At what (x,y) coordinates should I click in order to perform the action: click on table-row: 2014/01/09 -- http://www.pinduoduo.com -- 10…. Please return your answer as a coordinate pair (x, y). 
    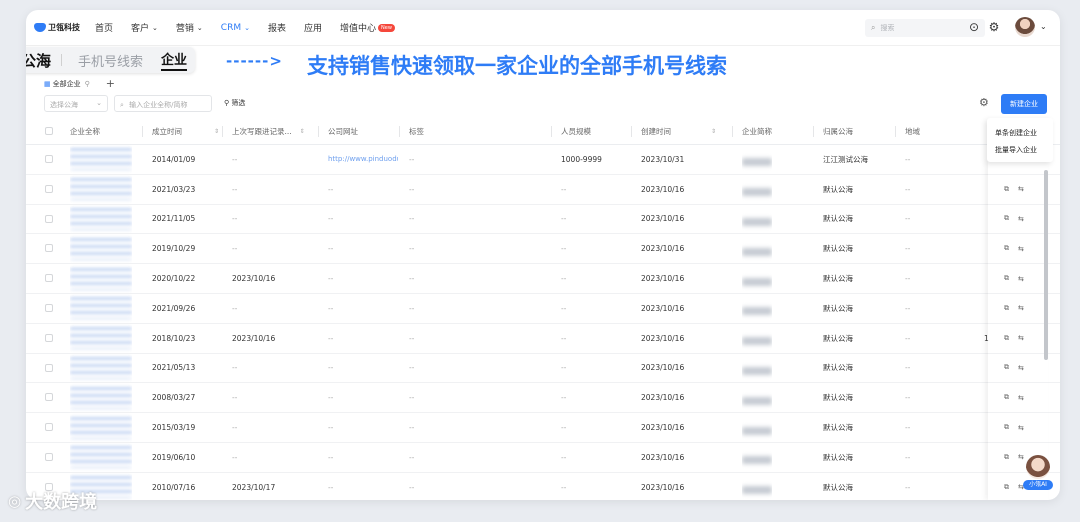
    Looking at the image, I should click on (543, 160).